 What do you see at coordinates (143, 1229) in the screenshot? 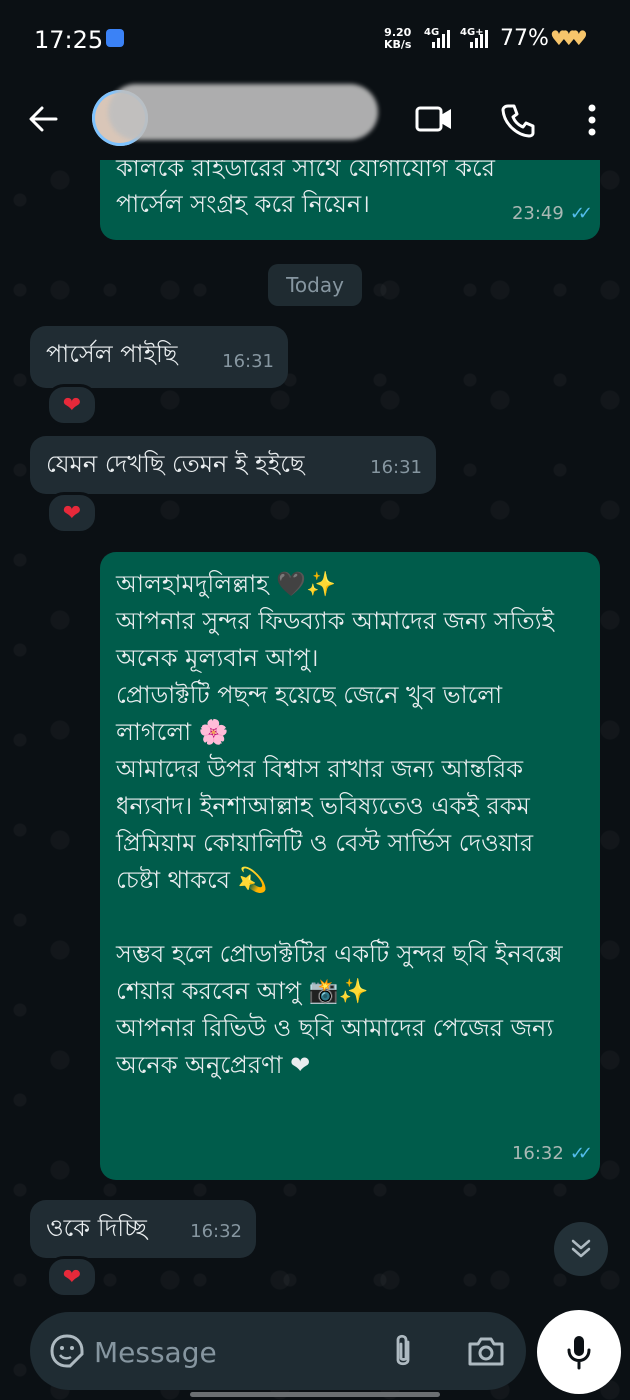
I see `message-bubble-incoming: ওকে দিচ্ছি 16:32` at bounding box center [143, 1229].